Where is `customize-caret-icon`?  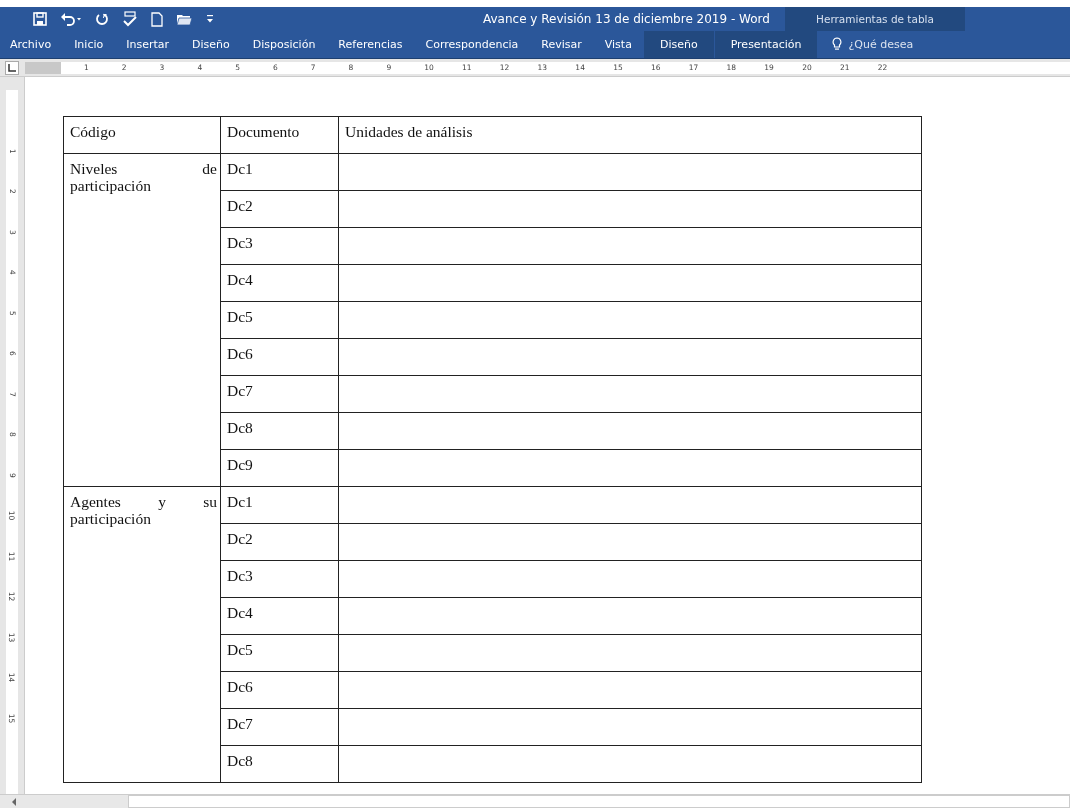
customize-caret-icon is located at coordinates (210, 19).